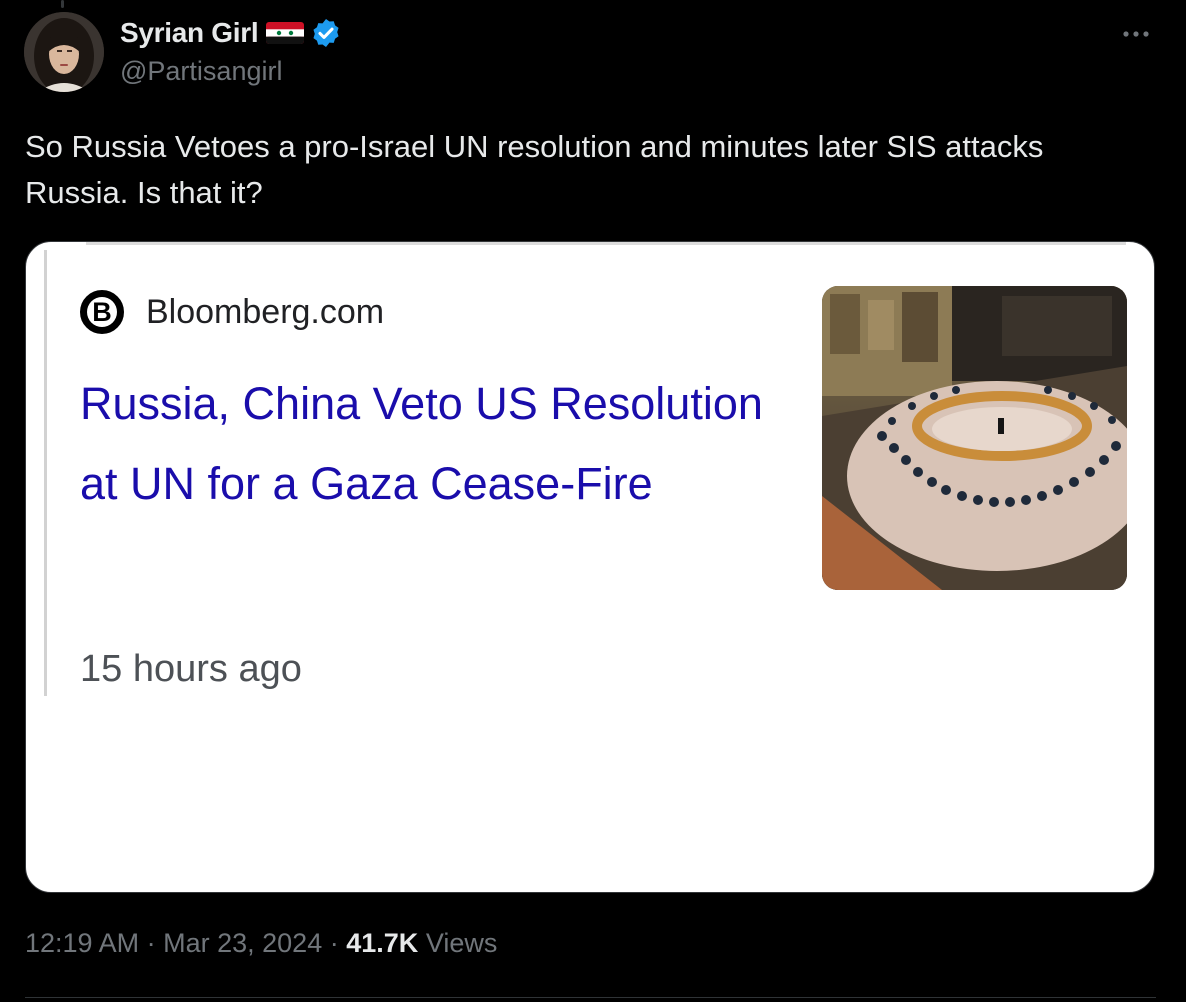  I want to click on verified-badge-icon, so click(326, 33).